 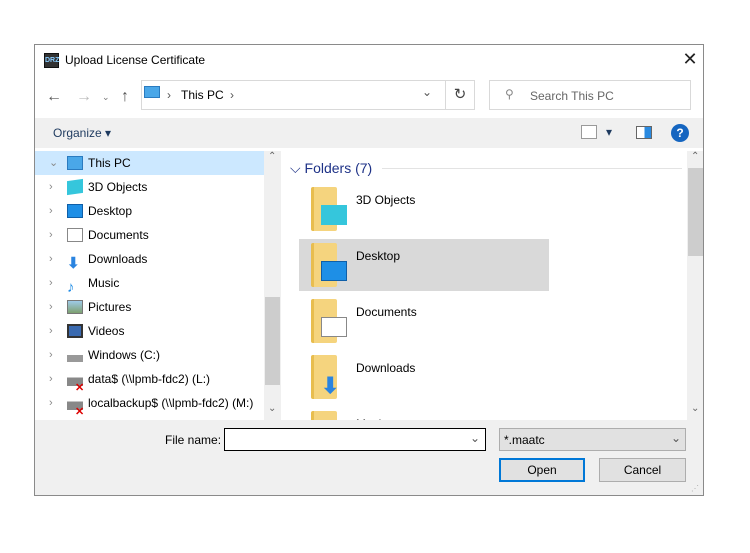 What do you see at coordinates (109, 163) in the screenshot?
I see `tree-item-label: This PC` at bounding box center [109, 163].